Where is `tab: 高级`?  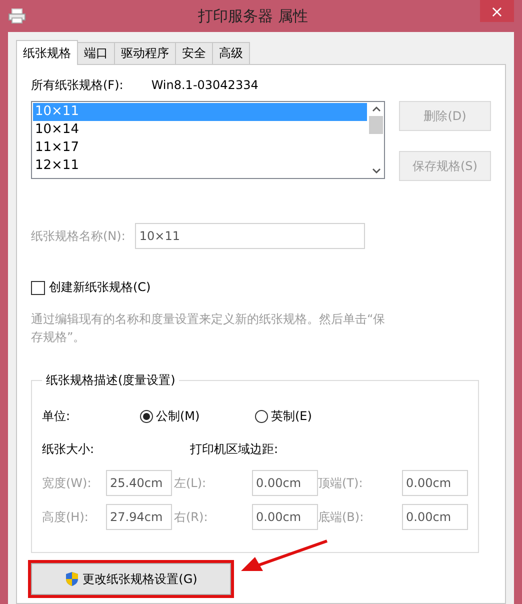
tab: 高级 is located at coordinates (231, 53).